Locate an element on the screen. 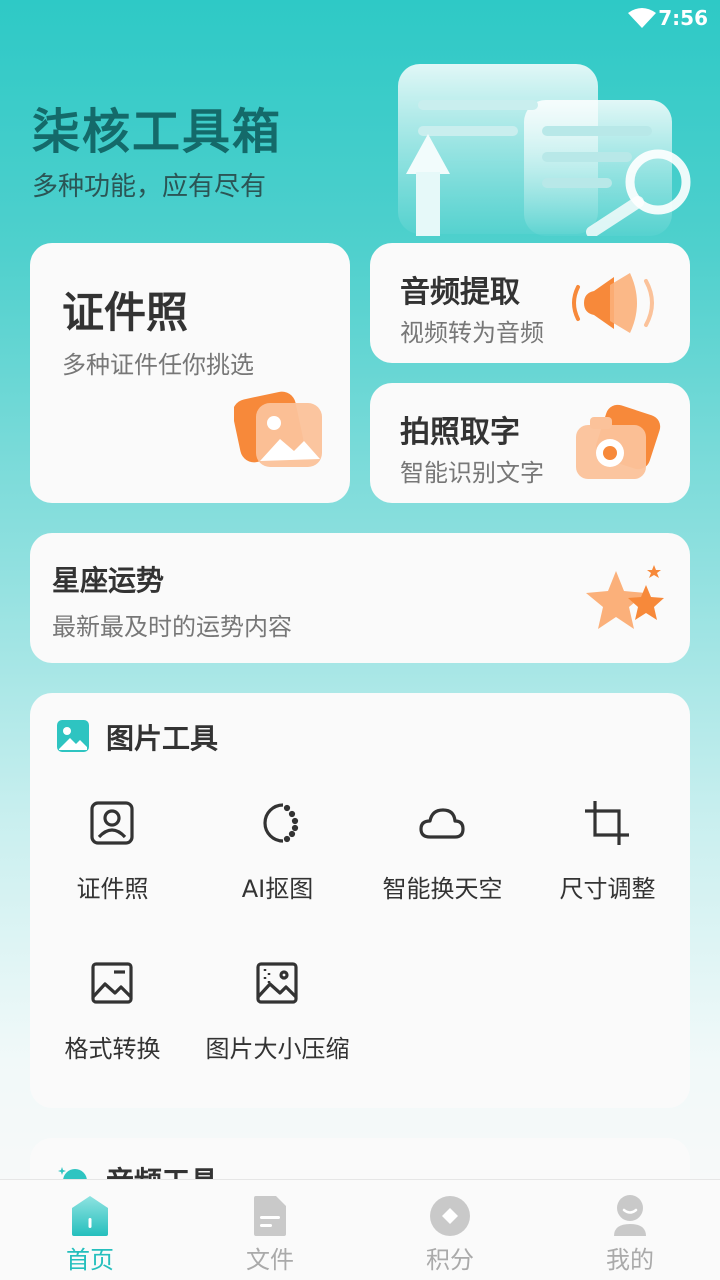 Image resolution: width=720 pixels, height=1280 pixels. documents-search-illustration is located at coordinates (544, 150).